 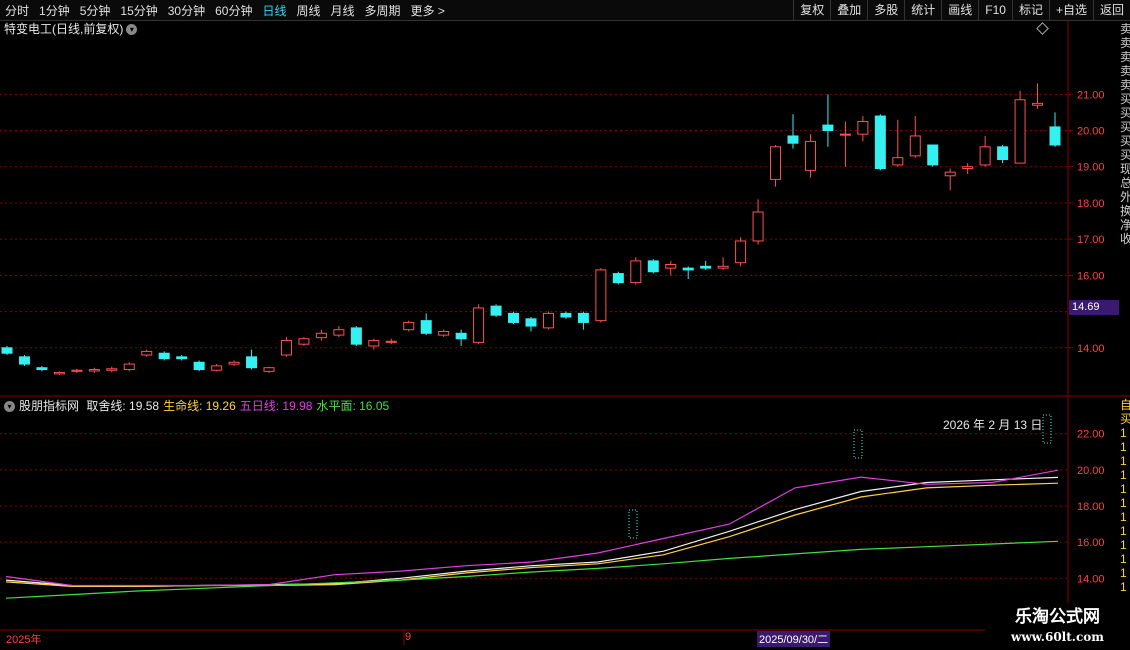 What do you see at coordinates (1125, 225) in the screenshot?
I see `quote-label-14: 净` at bounding box center [1125, 225].